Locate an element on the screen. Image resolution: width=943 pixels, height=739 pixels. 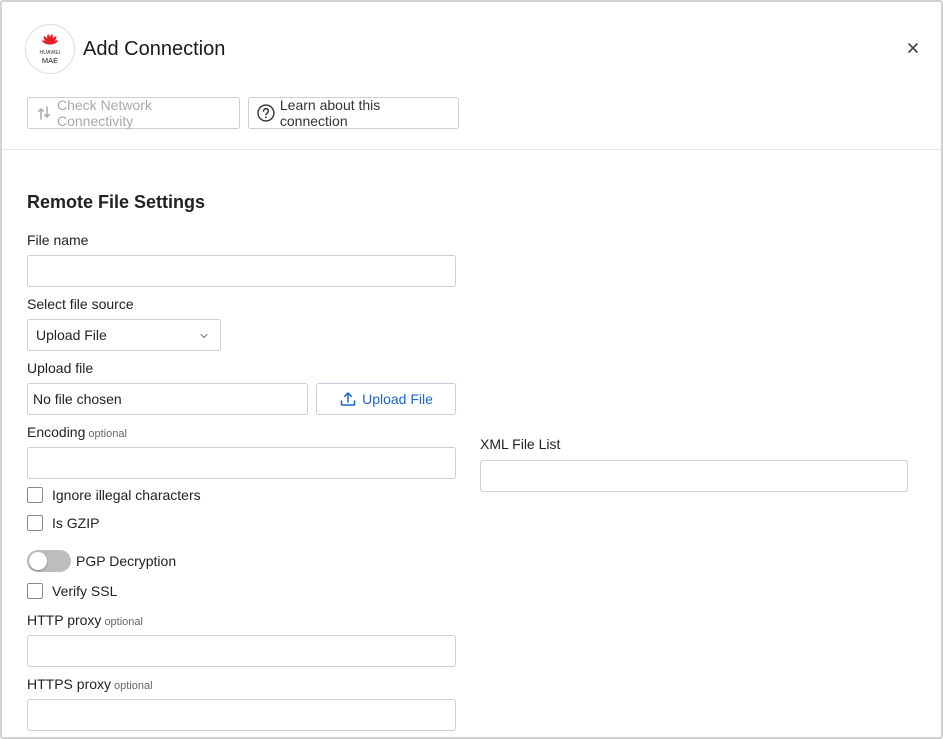
chevron-down-icon is located at coordinates (204, 336).